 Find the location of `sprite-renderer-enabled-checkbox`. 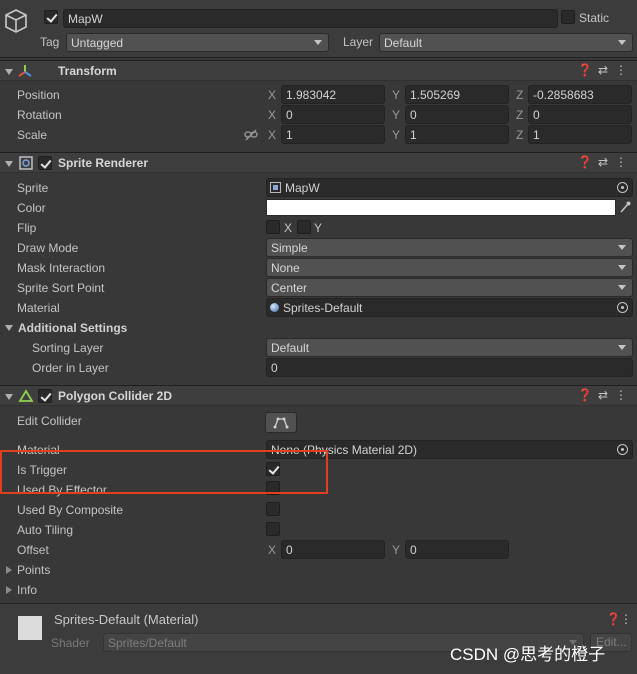

sprite-renderer-enabled-checkbox is located at coordinates (45, 163).